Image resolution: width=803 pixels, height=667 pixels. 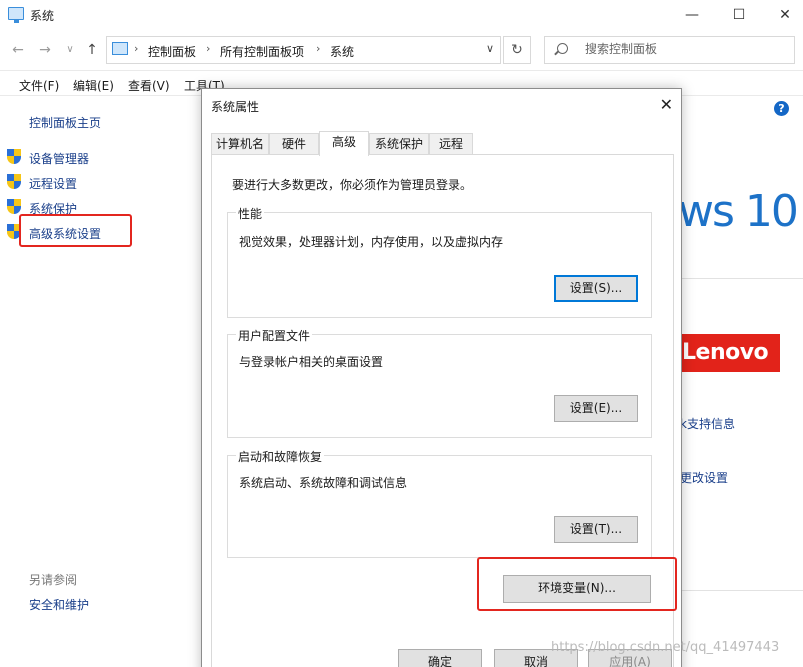 I want to click on startup-recovery-legend: 启动和故障恢复, so click(x=280, y=456).